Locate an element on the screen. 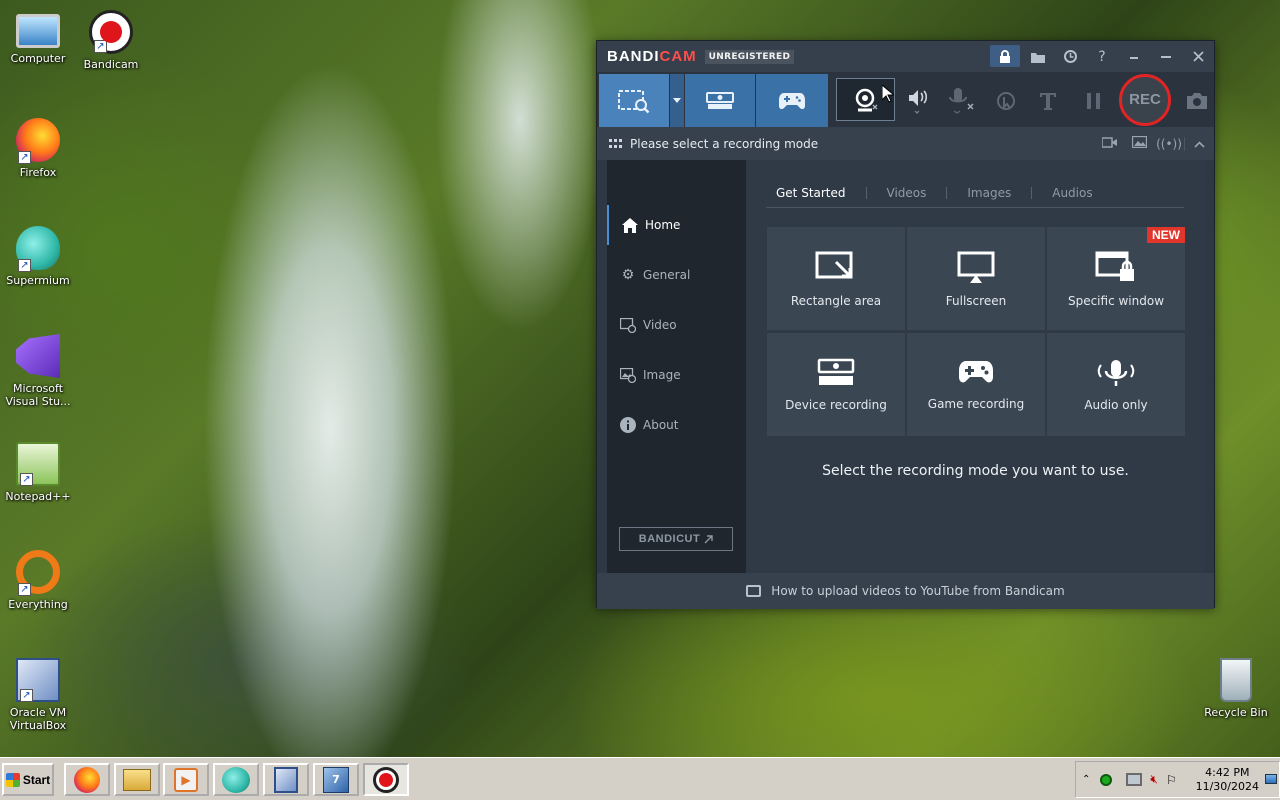 This screenshot has width=1280, height=800. gamepad-icon is located at coordinates (792, 100).